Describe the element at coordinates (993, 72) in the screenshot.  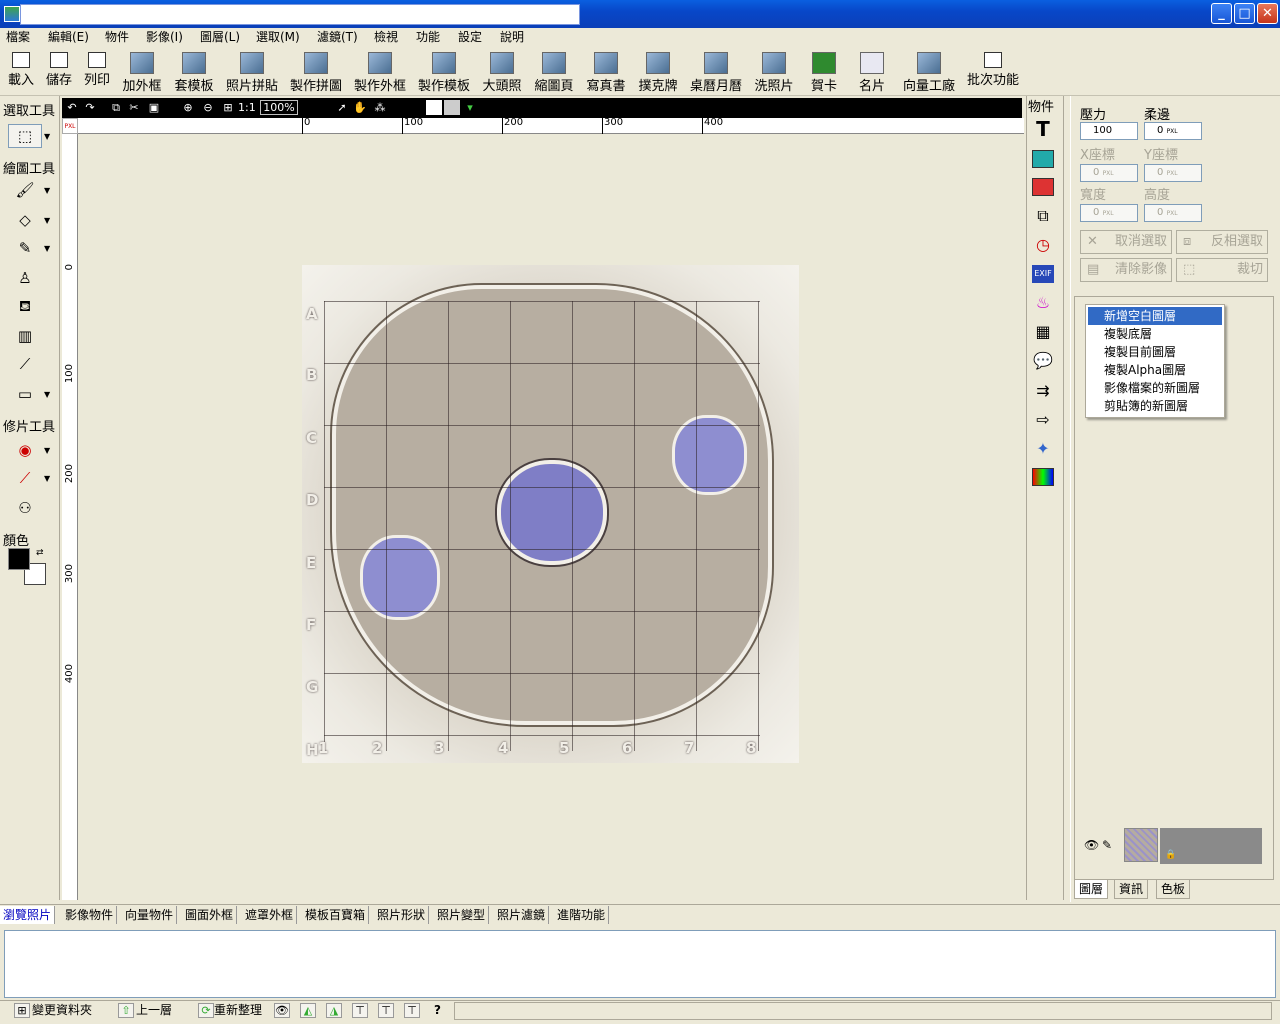
I see `batch-button: 批次功能` at that location.